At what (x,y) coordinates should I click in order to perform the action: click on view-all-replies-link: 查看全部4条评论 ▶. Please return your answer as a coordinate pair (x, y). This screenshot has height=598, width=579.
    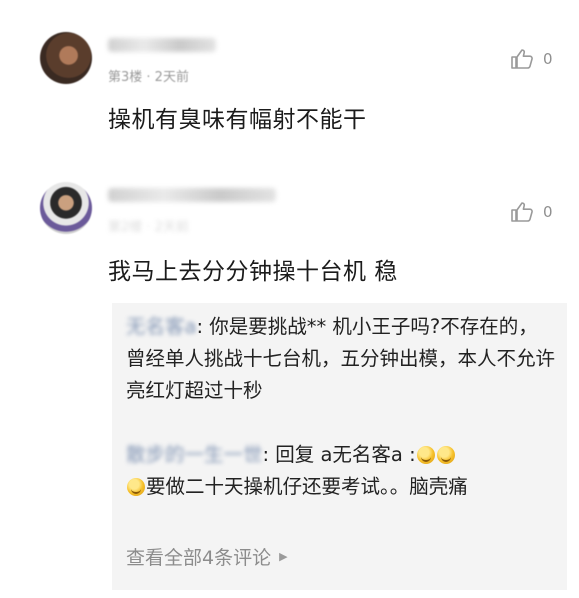
    Looking at the image, I should click on (207, 556).